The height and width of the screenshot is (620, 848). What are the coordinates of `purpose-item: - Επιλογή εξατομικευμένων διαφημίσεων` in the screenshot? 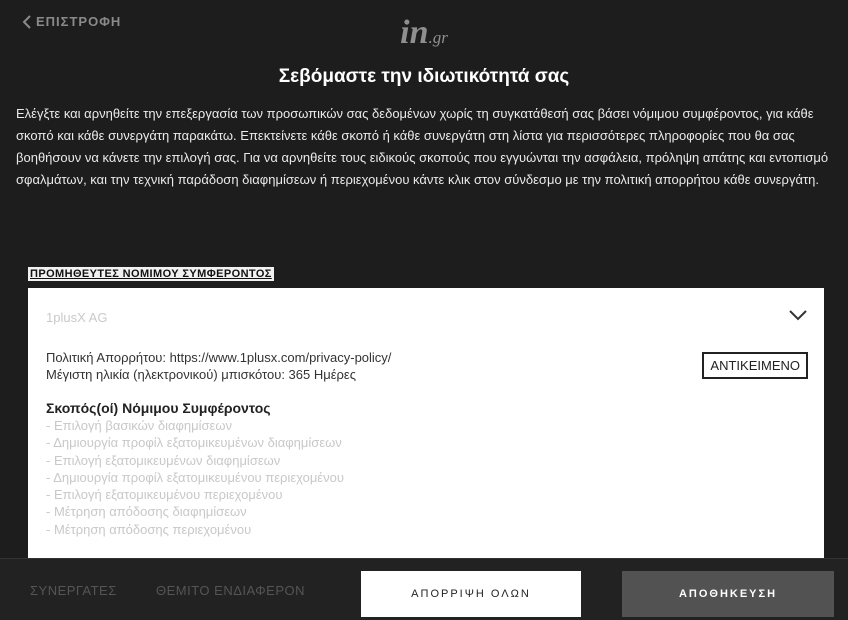 It's located at (163, 460).